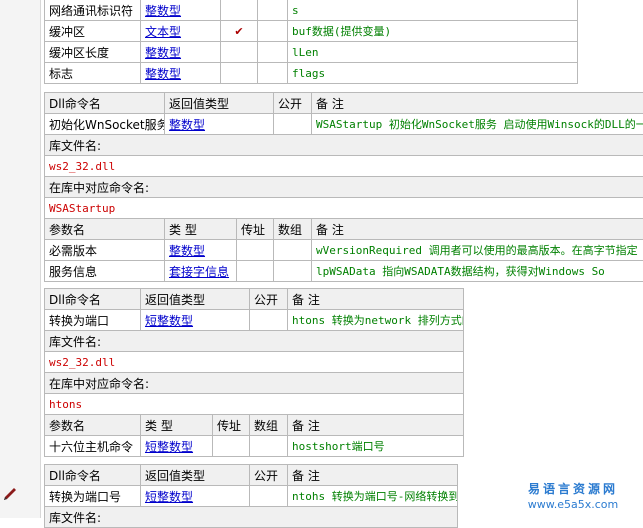  Describe the element at coordinates (93, 10) in the screenshot. I see `param-name: 网络通讯标识符` at that location.